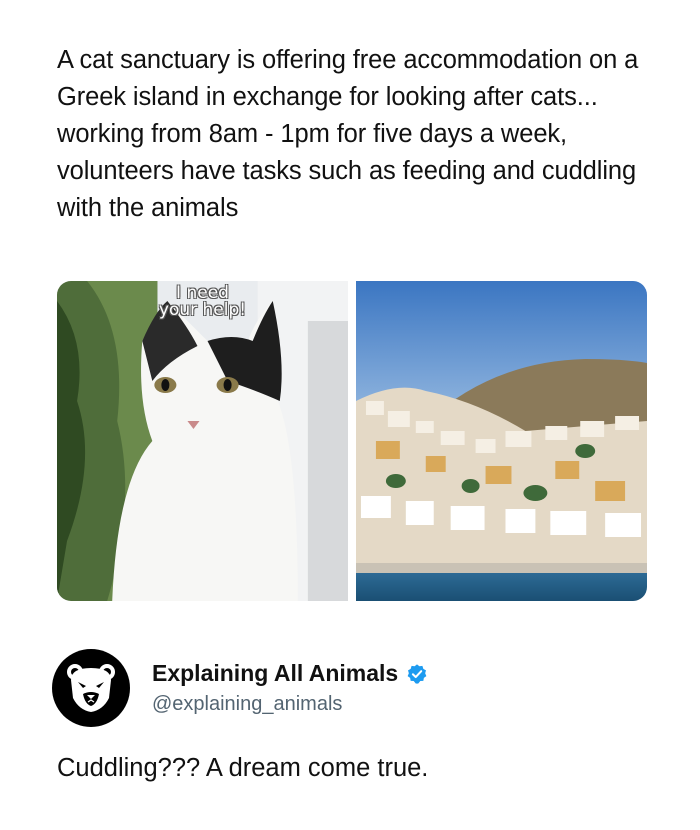 This screenshot has width=700, height=830. I want to click on meme-caption: I need your help!, so click(202, 302).